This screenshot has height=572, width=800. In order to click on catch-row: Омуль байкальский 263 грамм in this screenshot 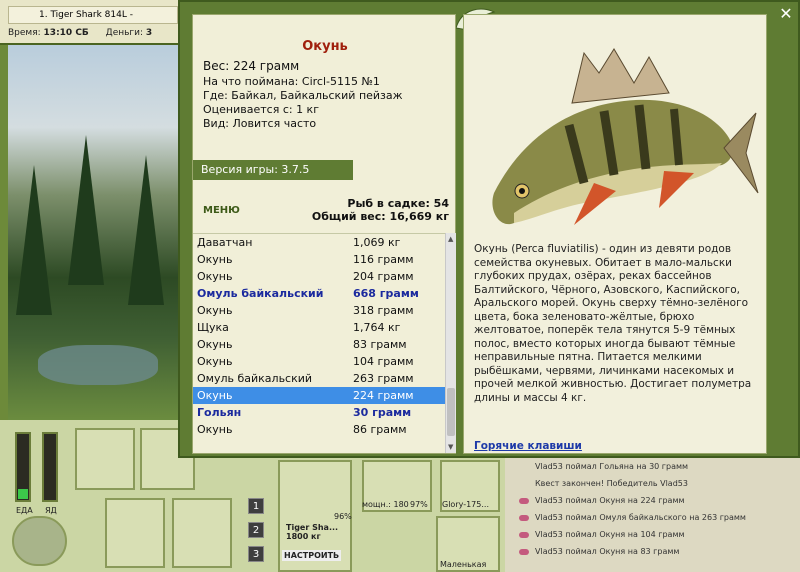, I will do `click(319, 378)`.